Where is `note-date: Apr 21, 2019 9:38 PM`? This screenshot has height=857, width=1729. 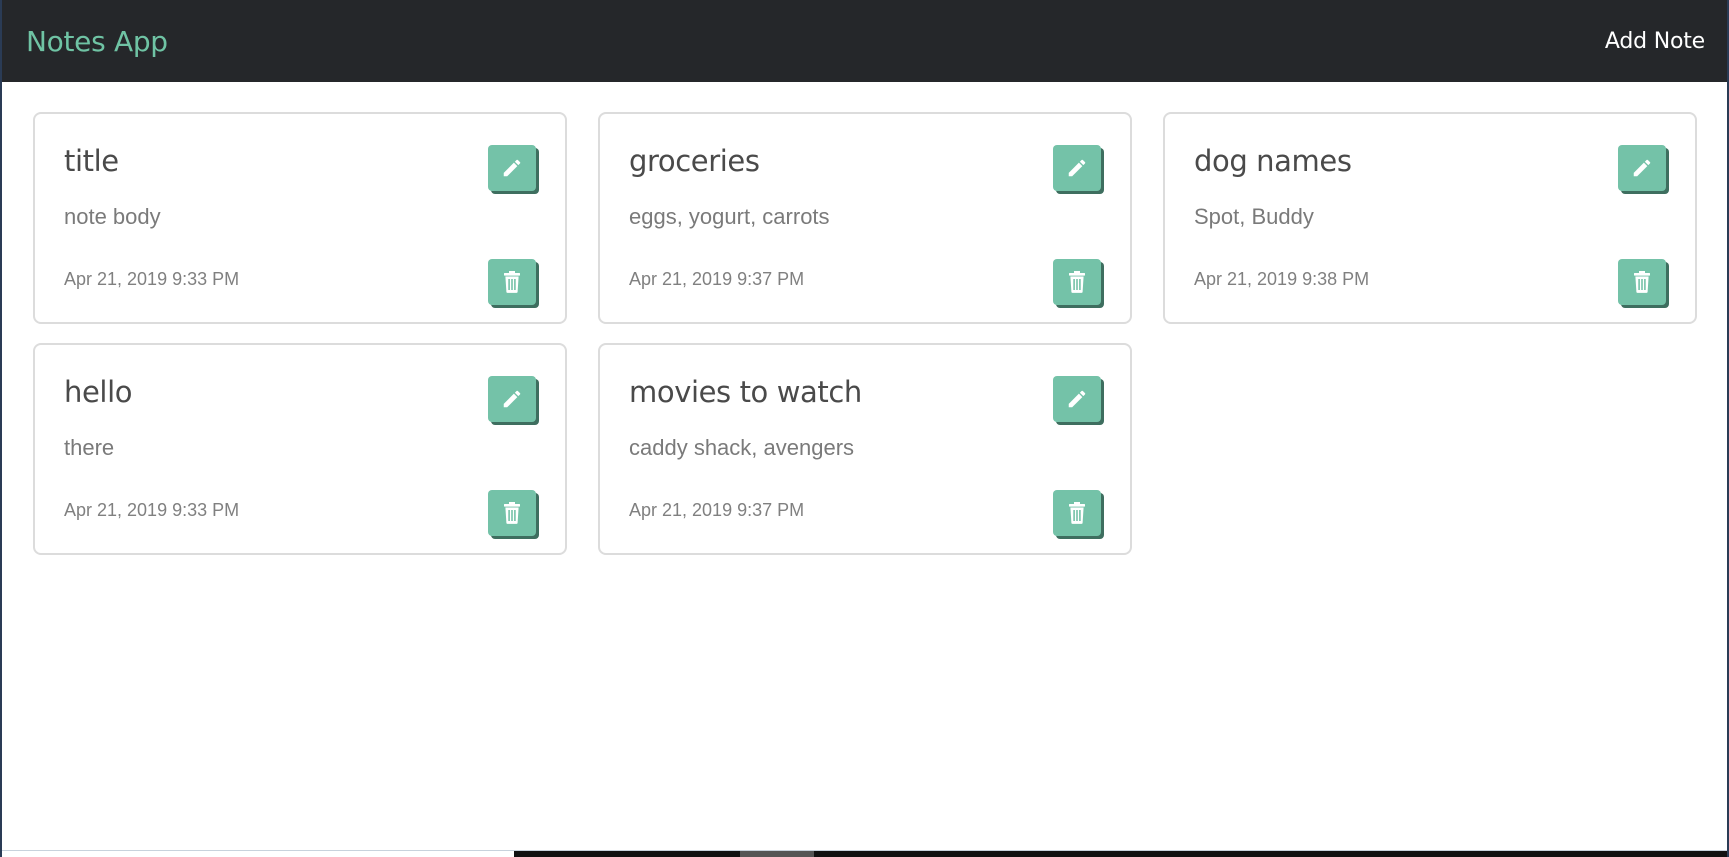
note-date: Apr 21, 2019 9:38 PM is located at coordinates (1282, 279).